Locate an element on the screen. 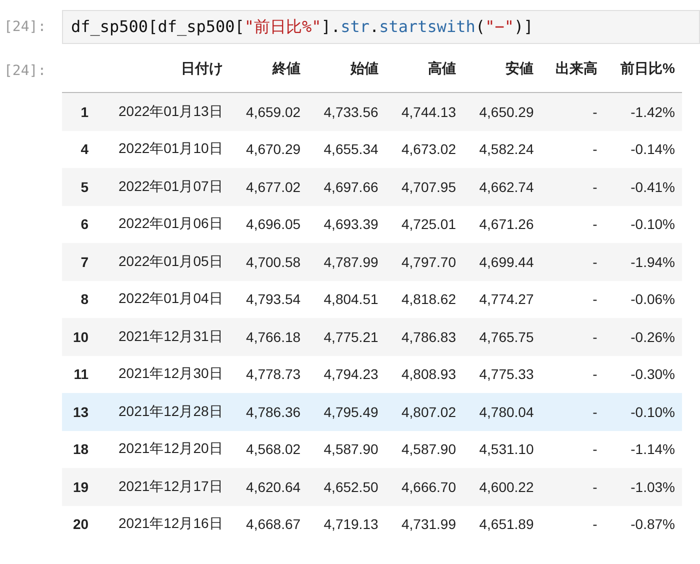 The height and width of the screenshot is (564, 700). table-cell: 2022年01月07日 is located at coordinates (163, 187).